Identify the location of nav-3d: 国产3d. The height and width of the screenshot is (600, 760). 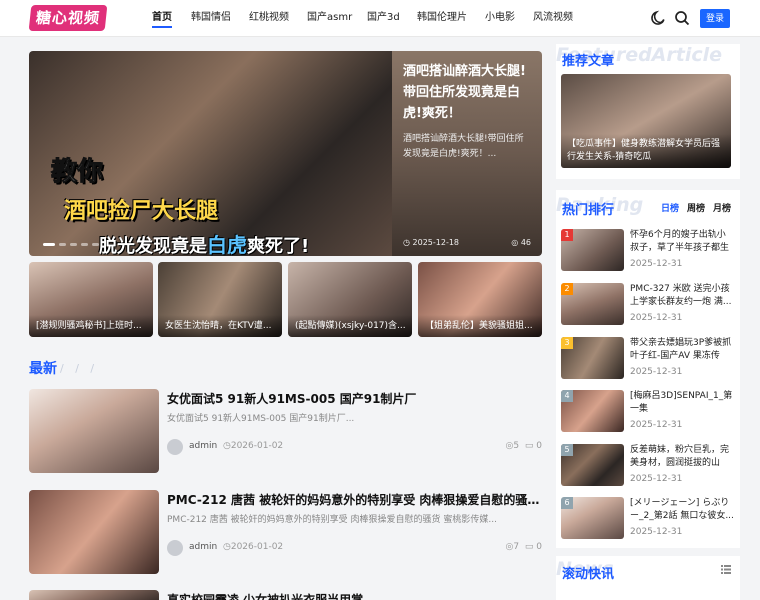
(383, 18).